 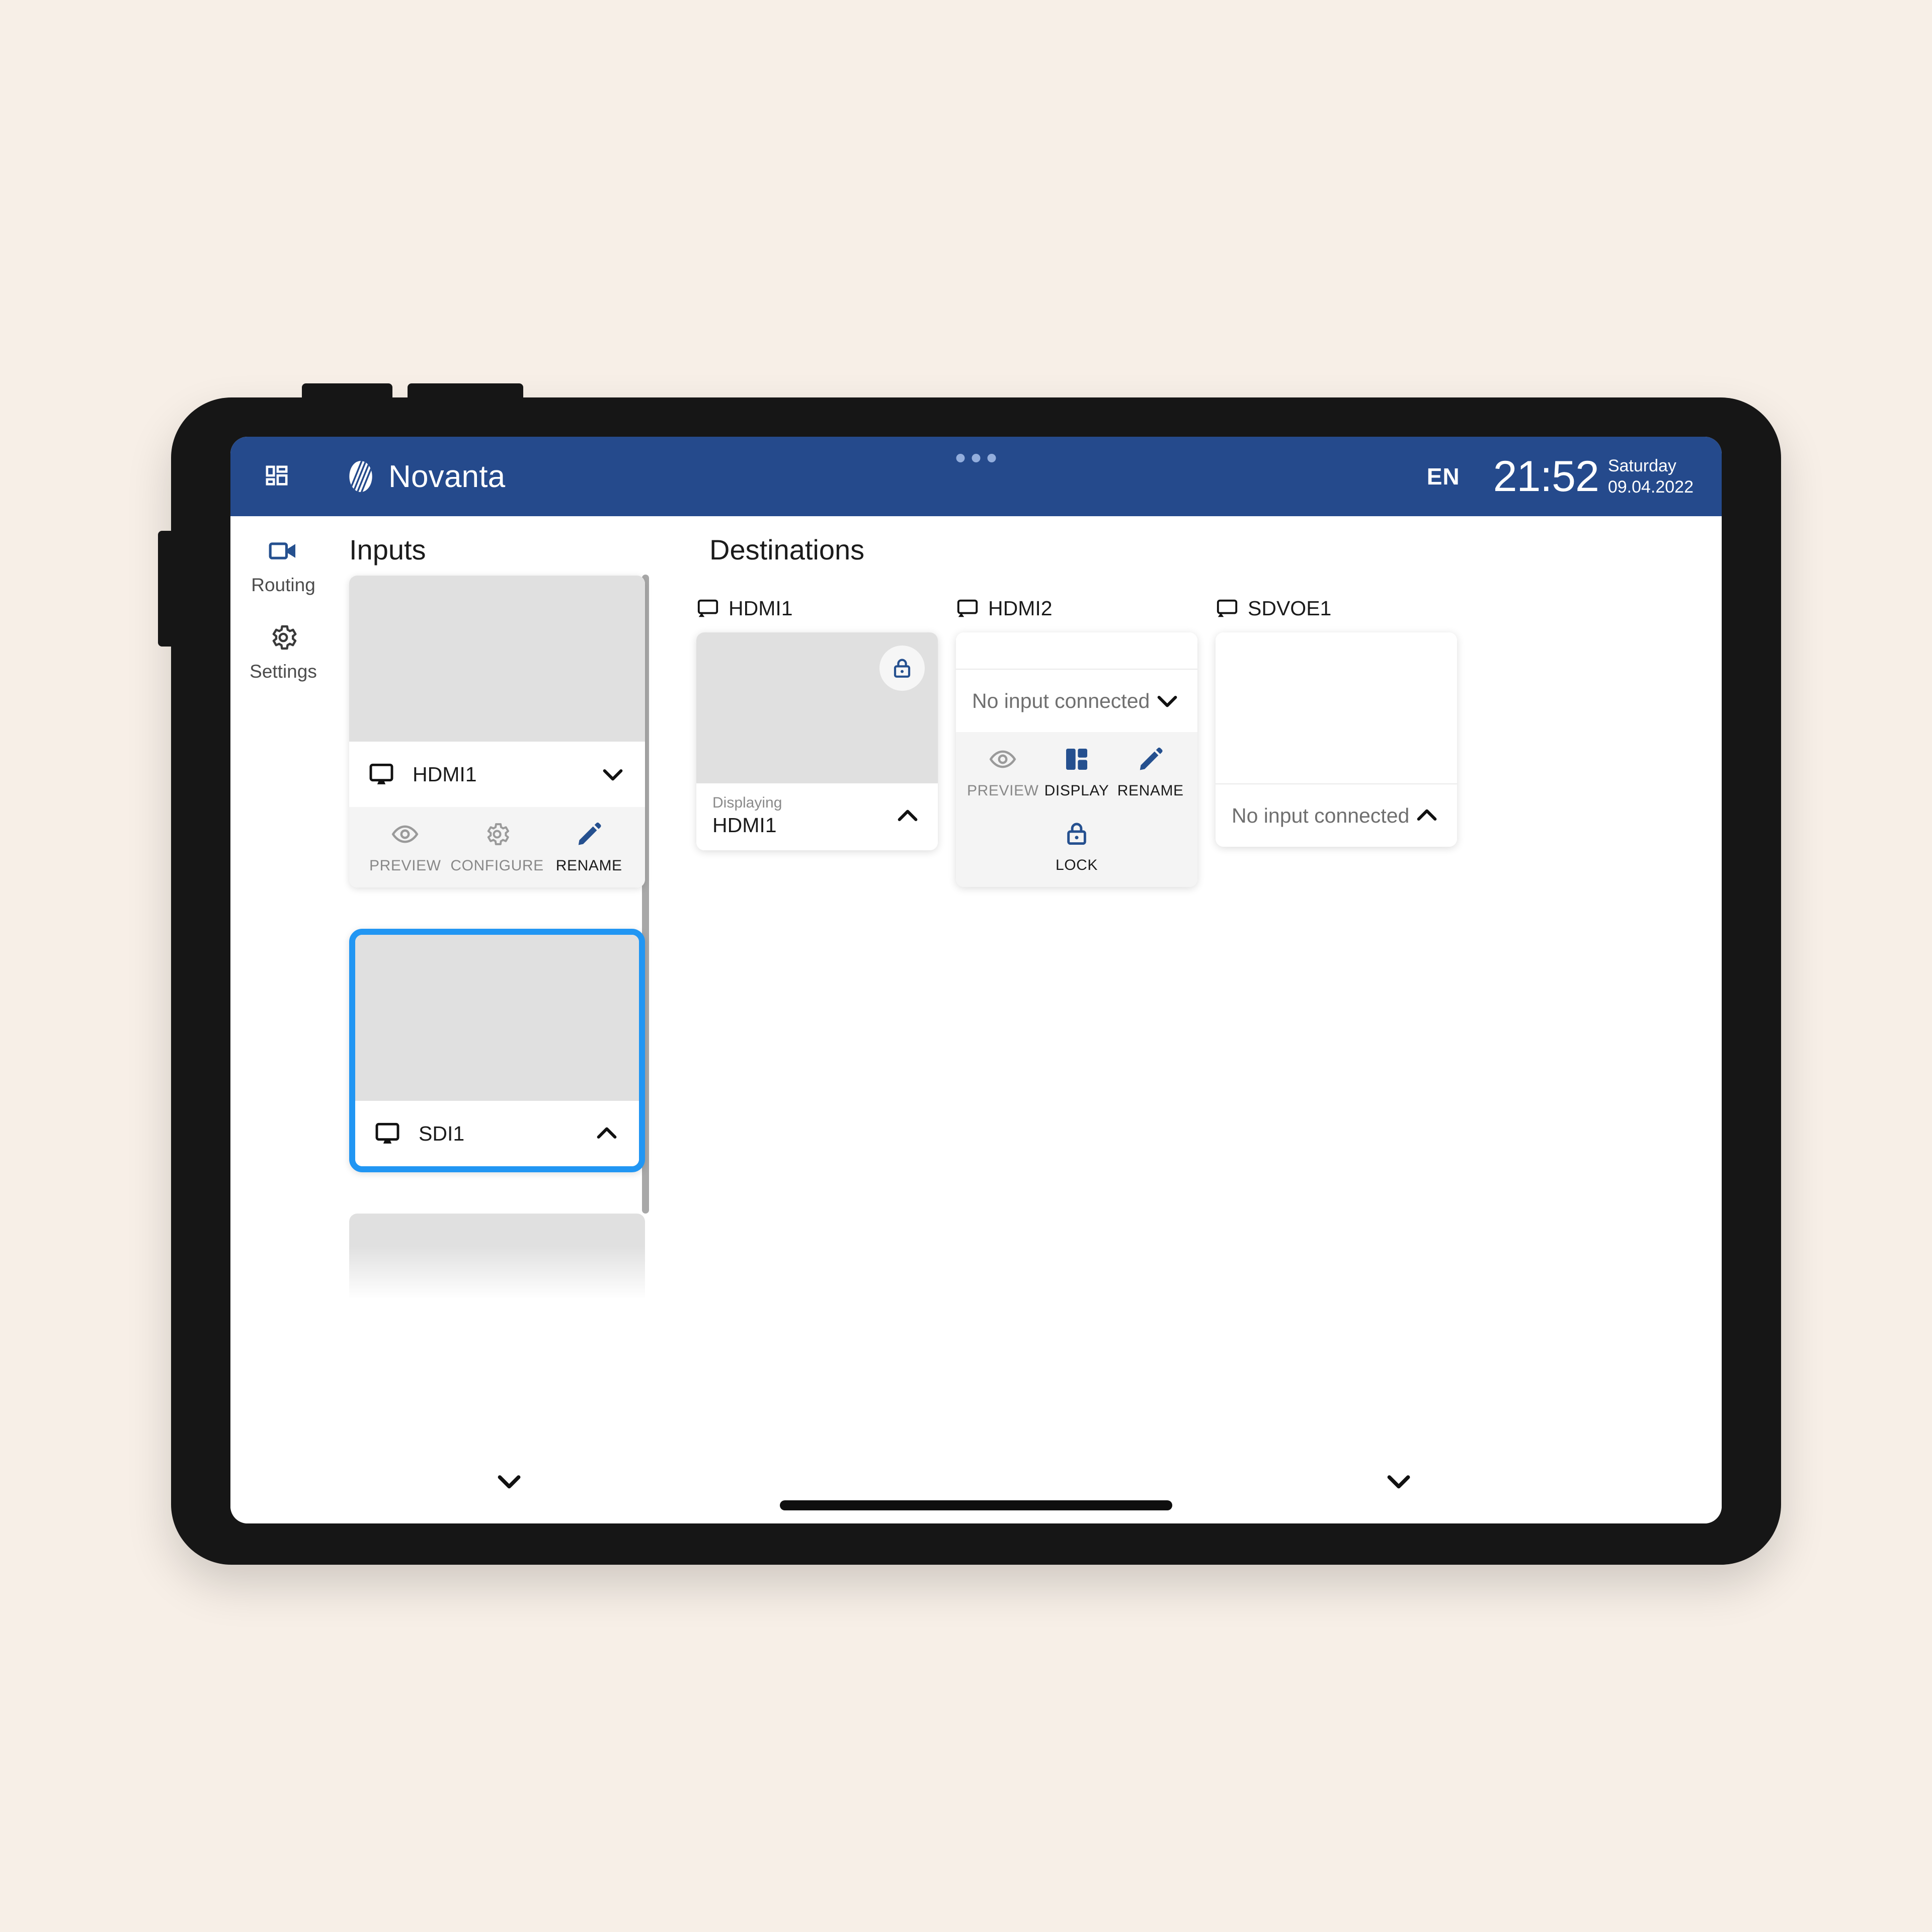 I want to click on destination-column-hdmi1: HDMI1 Displaying HDMI1, so click(x=817, y=740).